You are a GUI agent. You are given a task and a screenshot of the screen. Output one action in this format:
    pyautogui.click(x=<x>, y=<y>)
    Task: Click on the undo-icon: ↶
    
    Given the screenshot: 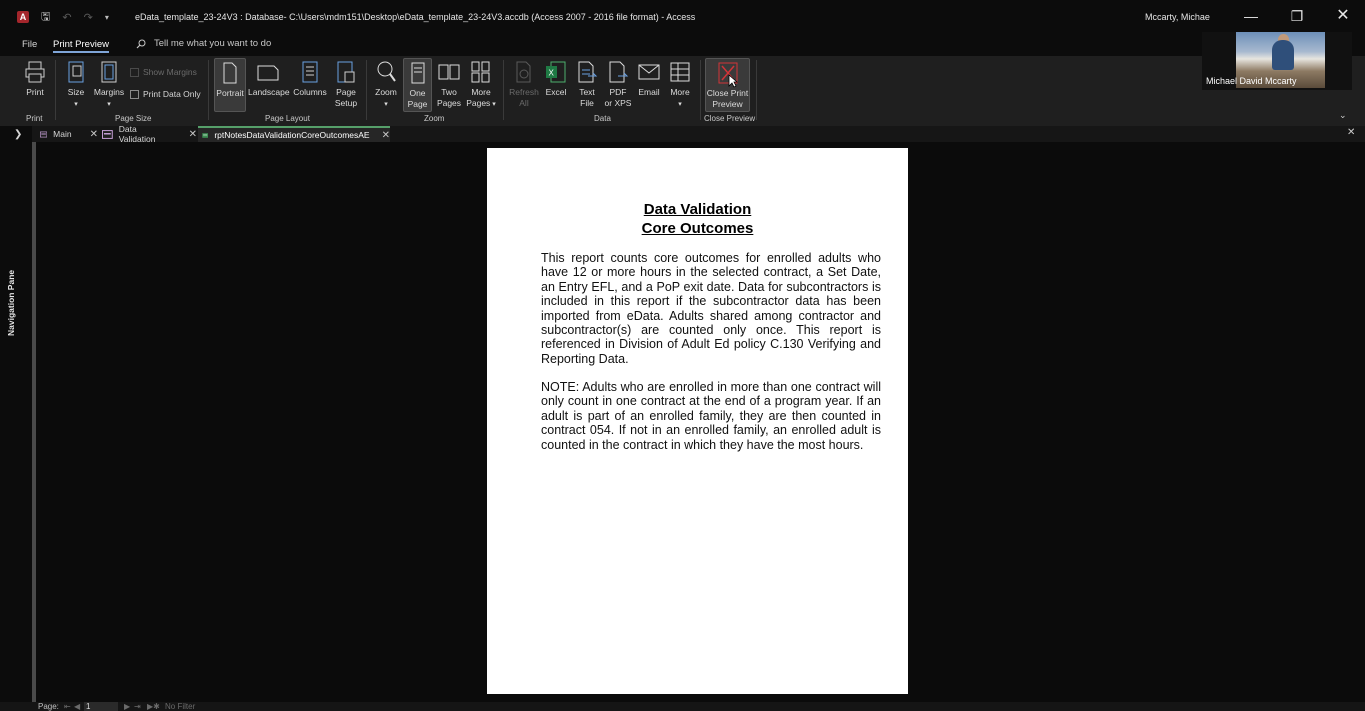 What is the action you would take?
    pyautogui.click(x=66, y=17)
    